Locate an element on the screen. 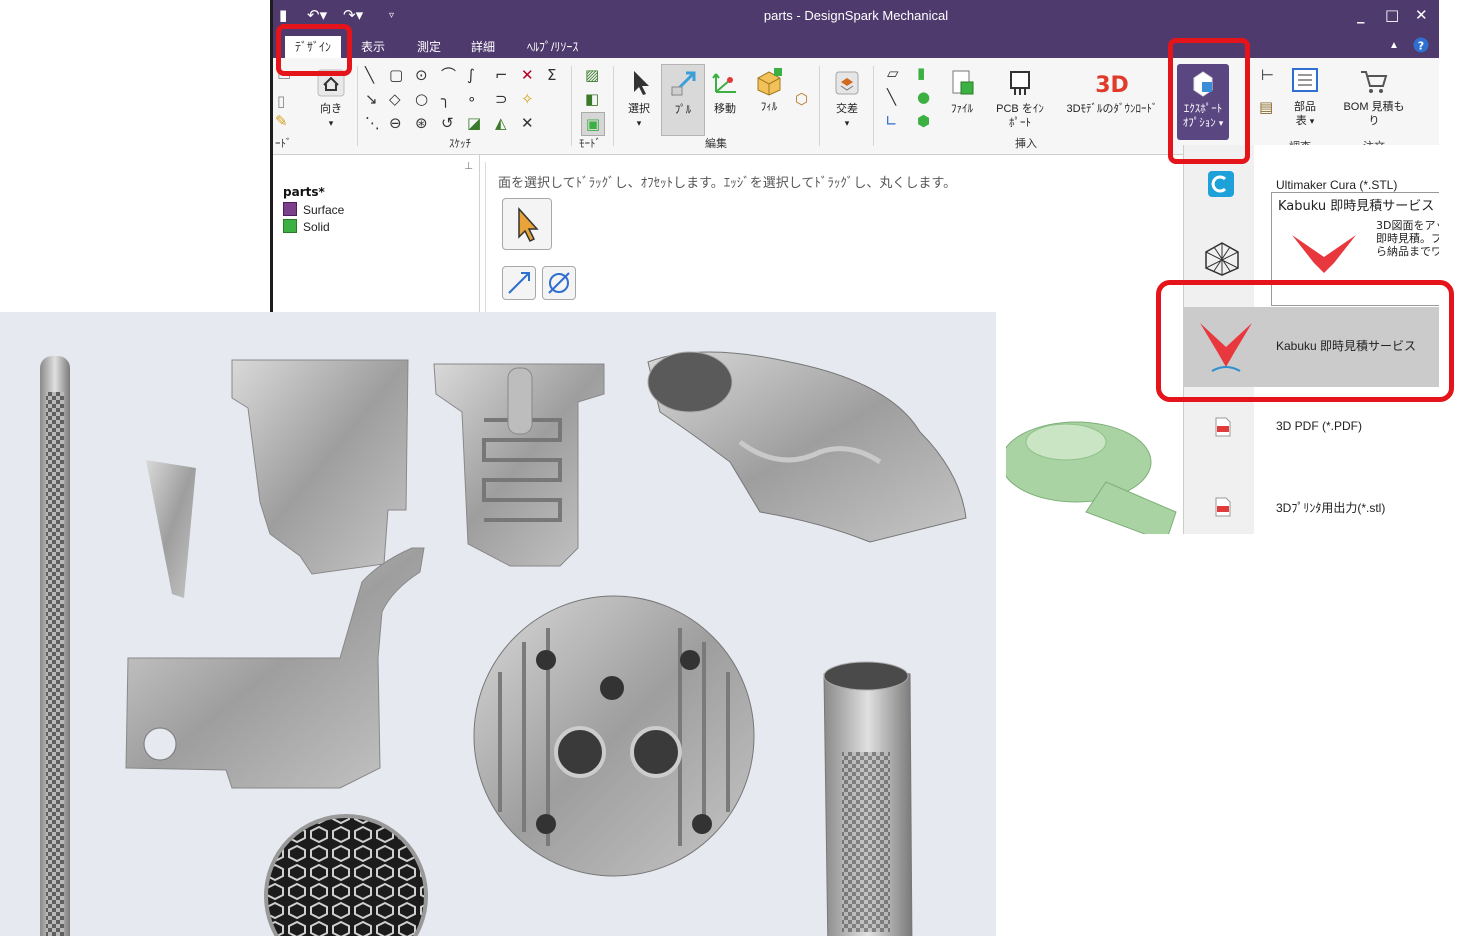 The width and height of the screenshot is (1472, 936). menu-item-3d-pdf: 3D PDF (*.PDF) is located at coordinates (1319, 426).